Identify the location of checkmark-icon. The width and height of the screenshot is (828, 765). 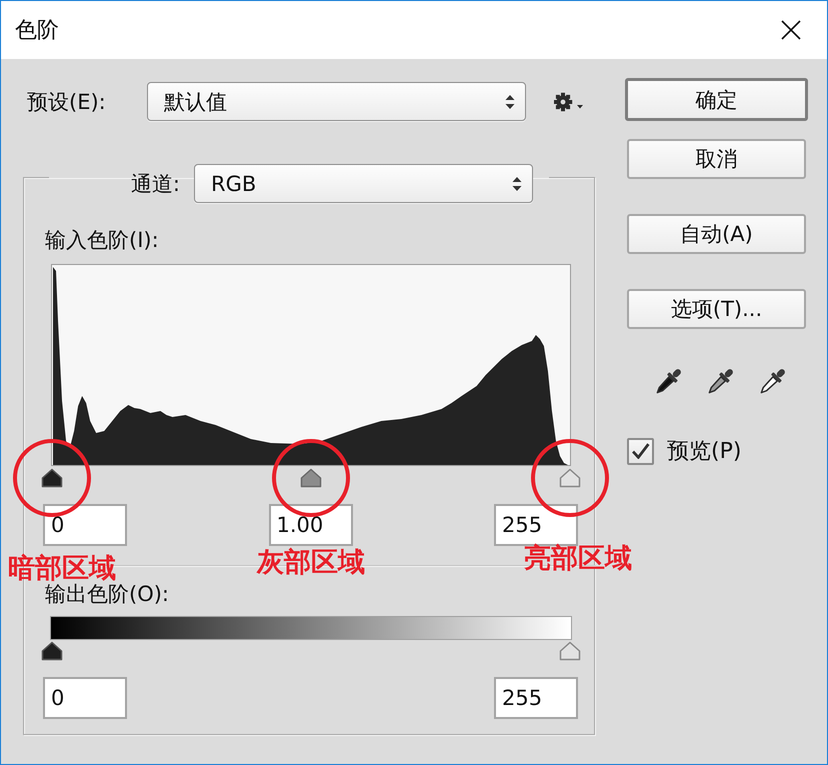
(641, 451).